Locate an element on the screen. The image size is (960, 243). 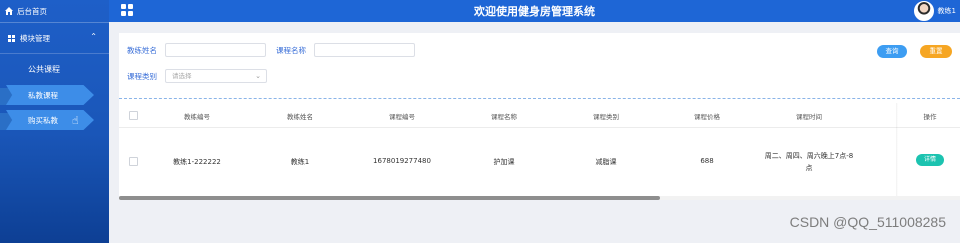
row-course-time-line1: 周二、周四、周六晚上7点-8 is located at coordinates (809, 156).